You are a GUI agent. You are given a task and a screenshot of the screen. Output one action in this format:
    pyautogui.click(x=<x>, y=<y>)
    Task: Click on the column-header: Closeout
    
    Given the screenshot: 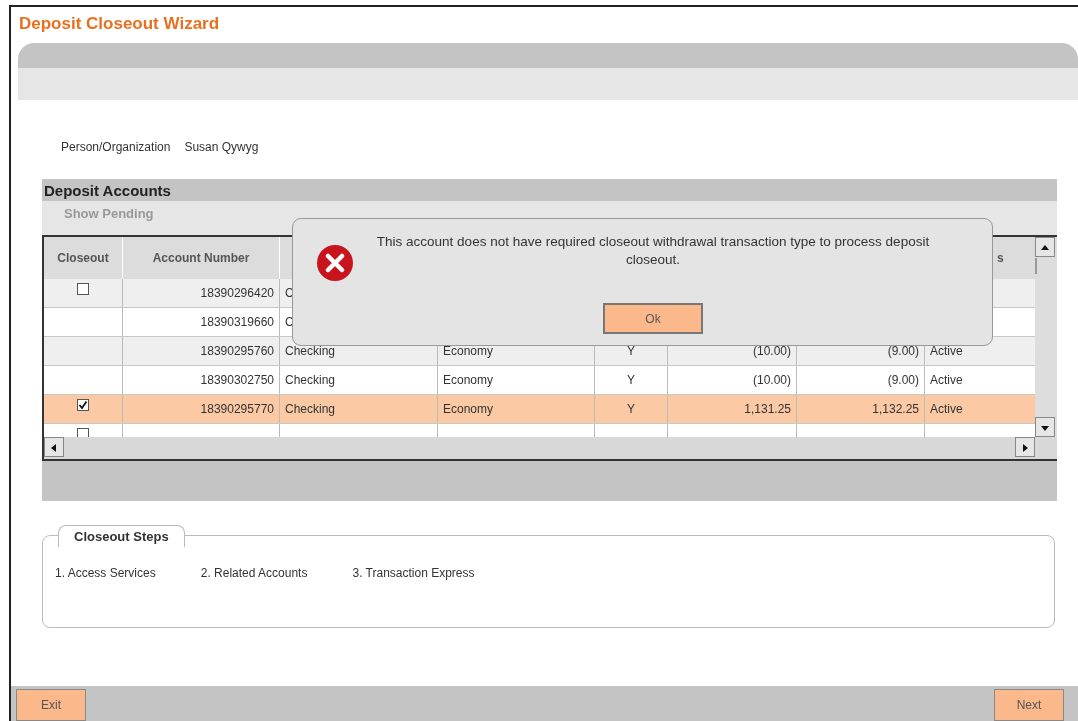 What is the action you would take?
    pyautogui.click(x=83, y=258)
    